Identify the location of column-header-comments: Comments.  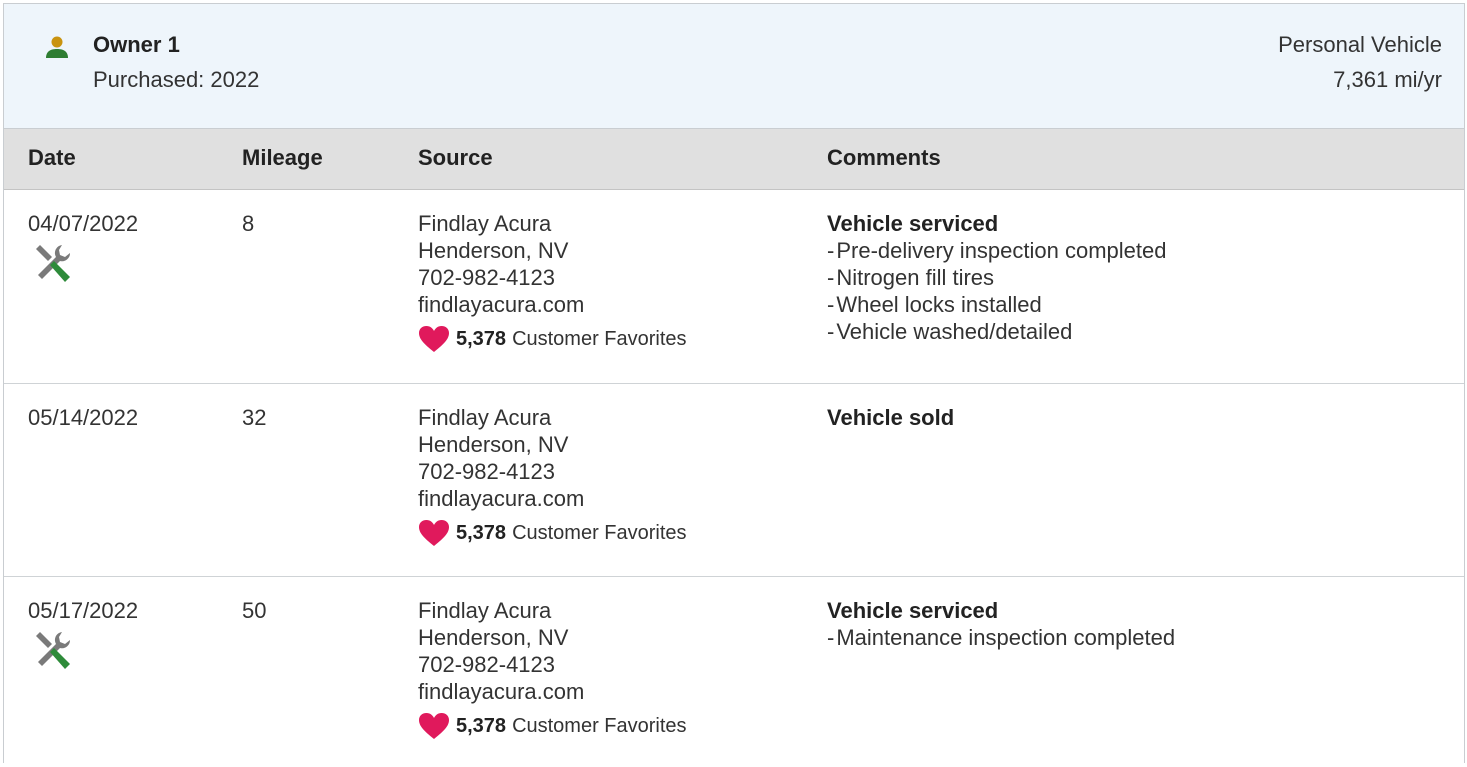
(884, 157).